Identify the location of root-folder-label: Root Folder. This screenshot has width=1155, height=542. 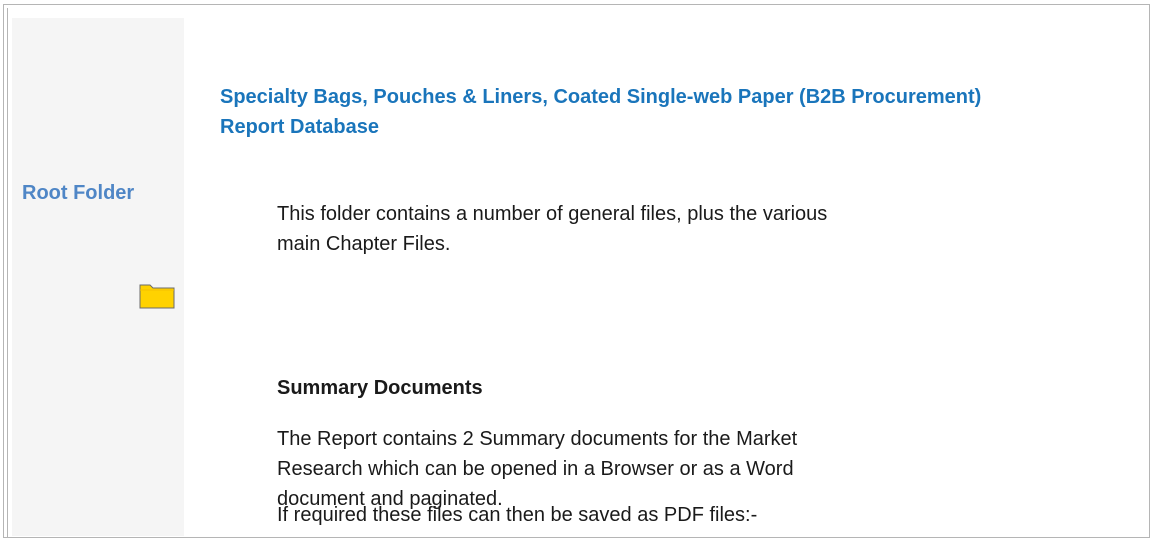
(78, 193).